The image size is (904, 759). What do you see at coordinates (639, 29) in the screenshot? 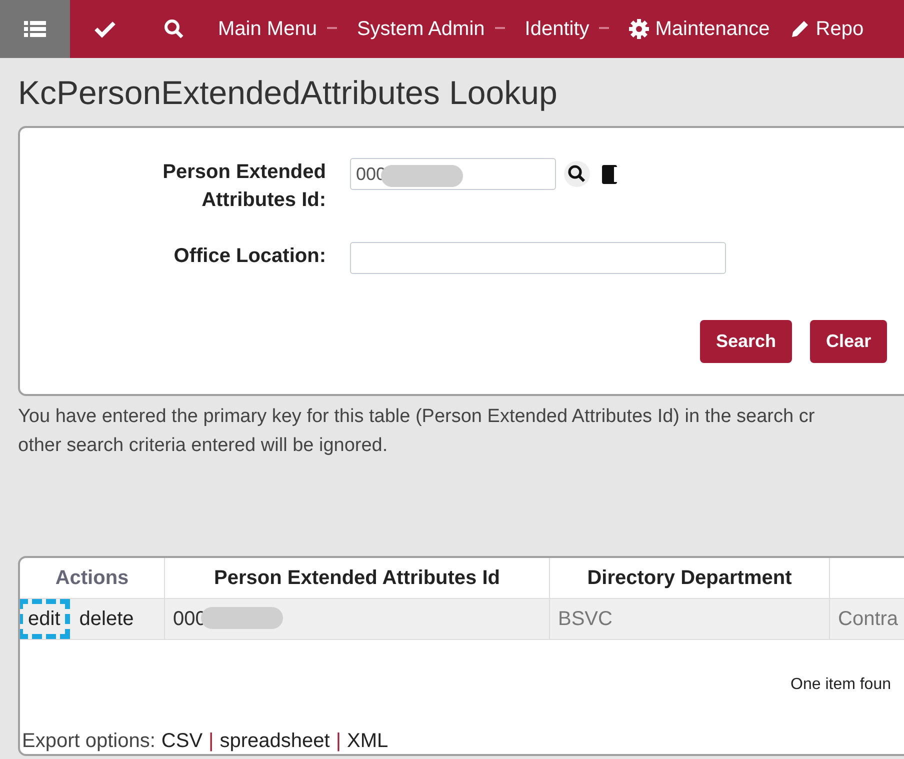
I see `gear-icon` at bounding box center [639, 29].